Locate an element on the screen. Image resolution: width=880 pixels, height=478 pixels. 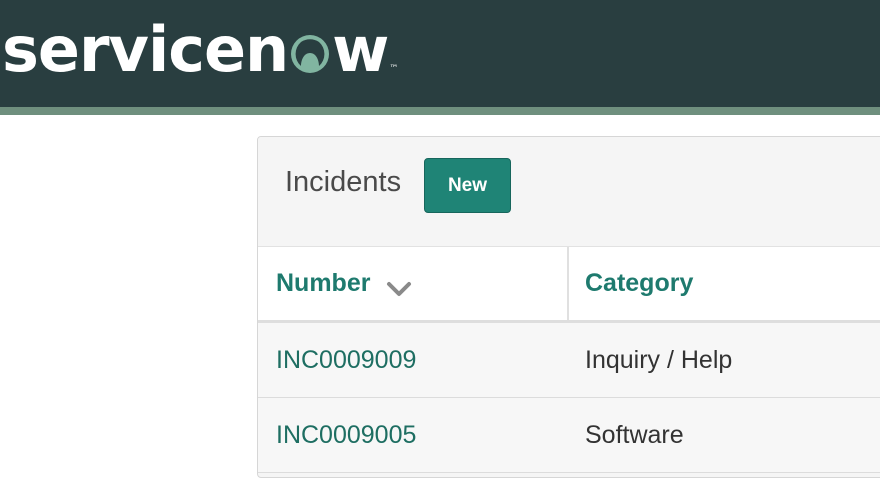
table-header-row: Number Category is located at coordinates (569, 285).